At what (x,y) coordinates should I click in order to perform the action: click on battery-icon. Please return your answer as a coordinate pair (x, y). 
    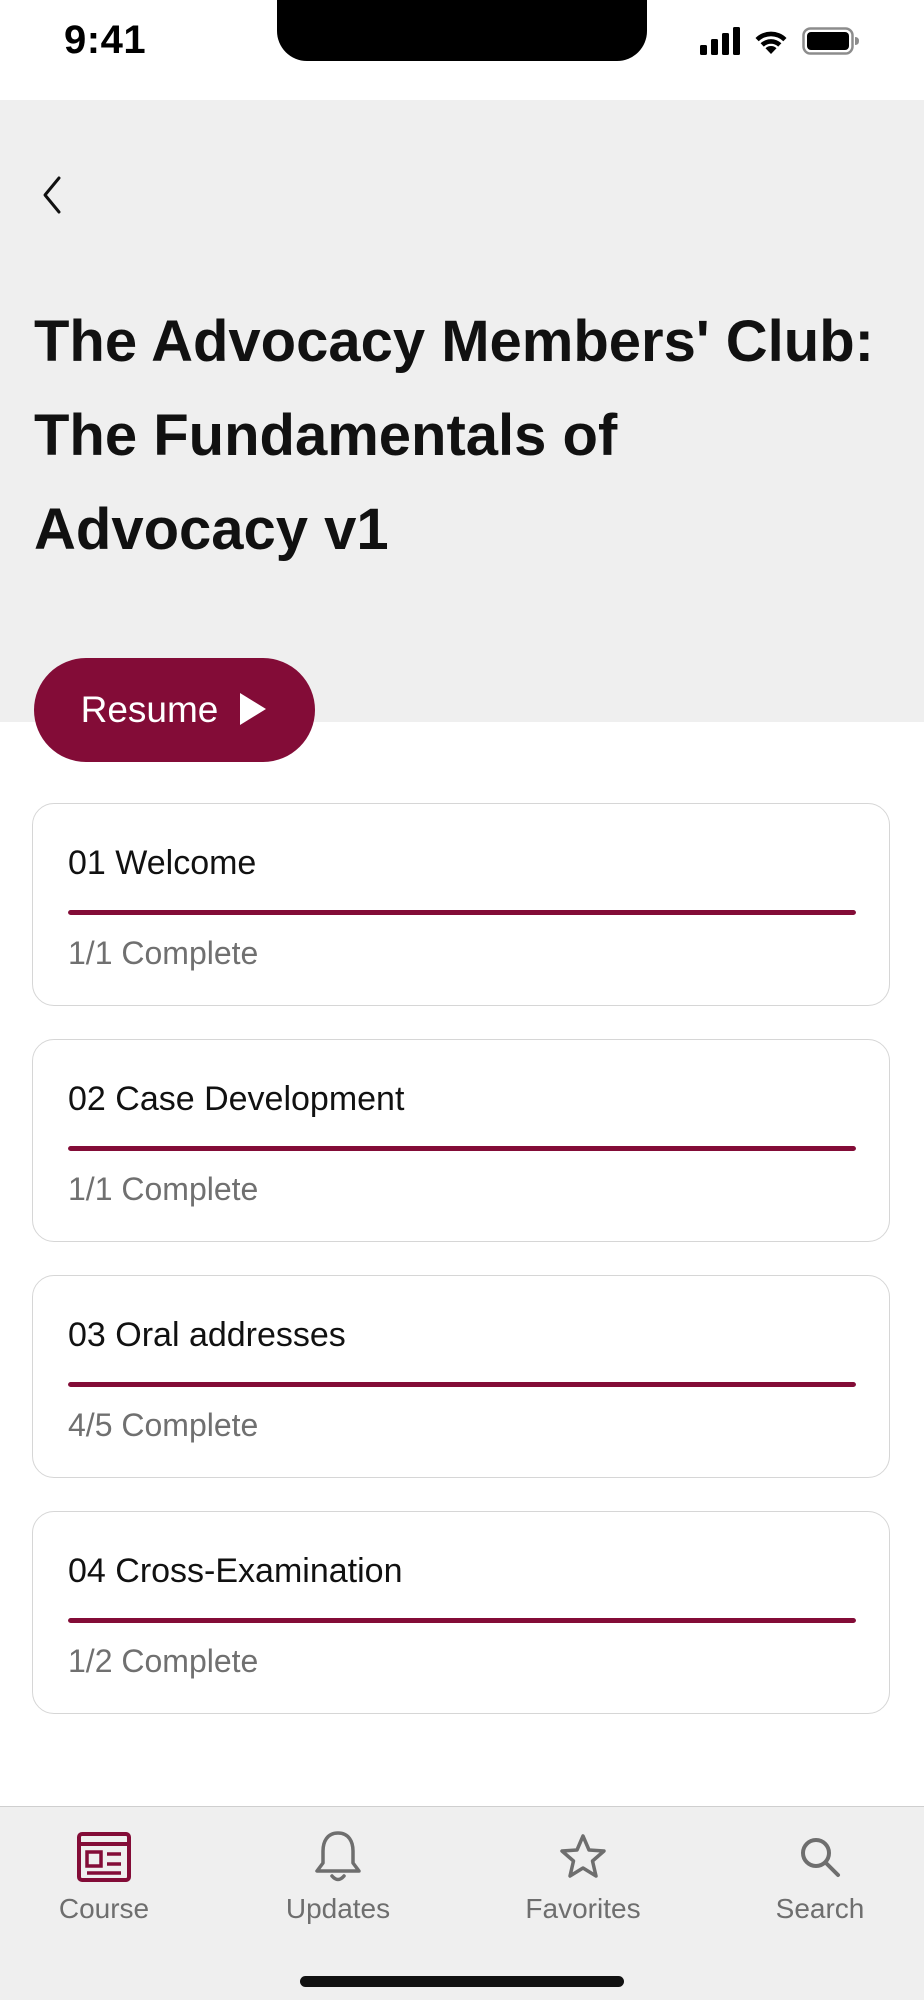
    Looking at the image, I should click on (831, 43).